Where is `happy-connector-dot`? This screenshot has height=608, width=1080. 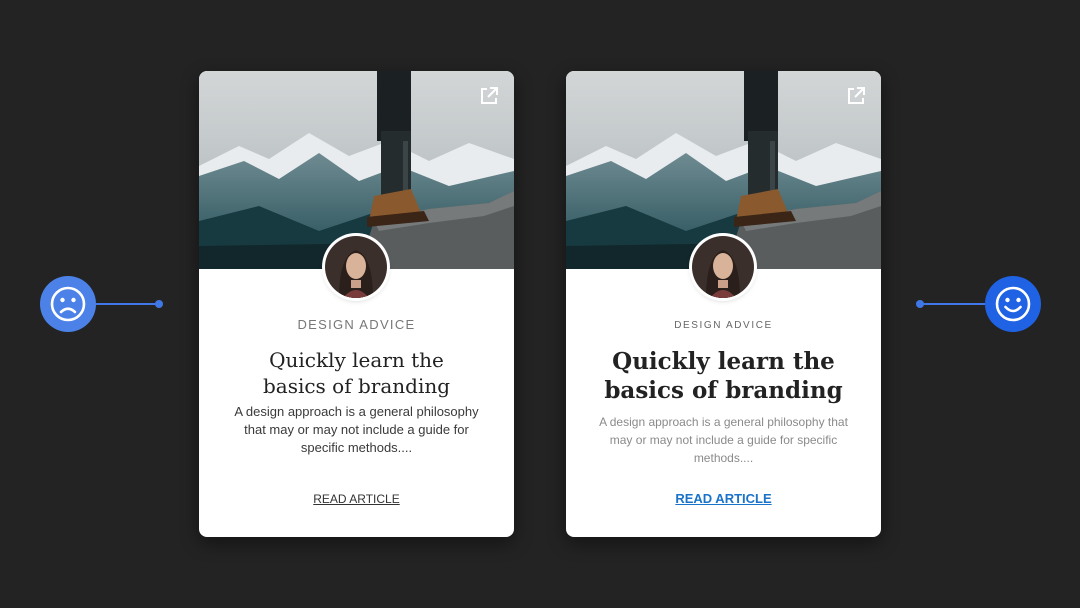
happy-connector-dot is located at coordinates (920, 304).